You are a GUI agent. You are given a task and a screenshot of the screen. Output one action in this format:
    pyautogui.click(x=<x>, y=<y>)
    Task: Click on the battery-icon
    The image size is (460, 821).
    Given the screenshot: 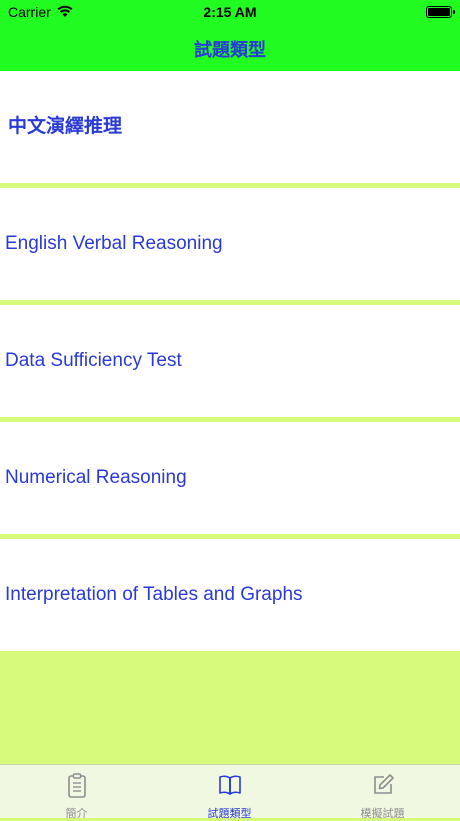 What is the action you would take?
    pyautogui.click(x=440, y=12)
    